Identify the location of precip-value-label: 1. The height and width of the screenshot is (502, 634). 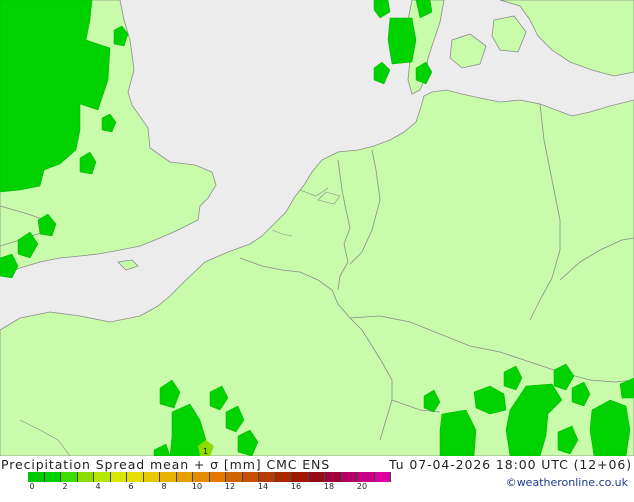
(205, 451).